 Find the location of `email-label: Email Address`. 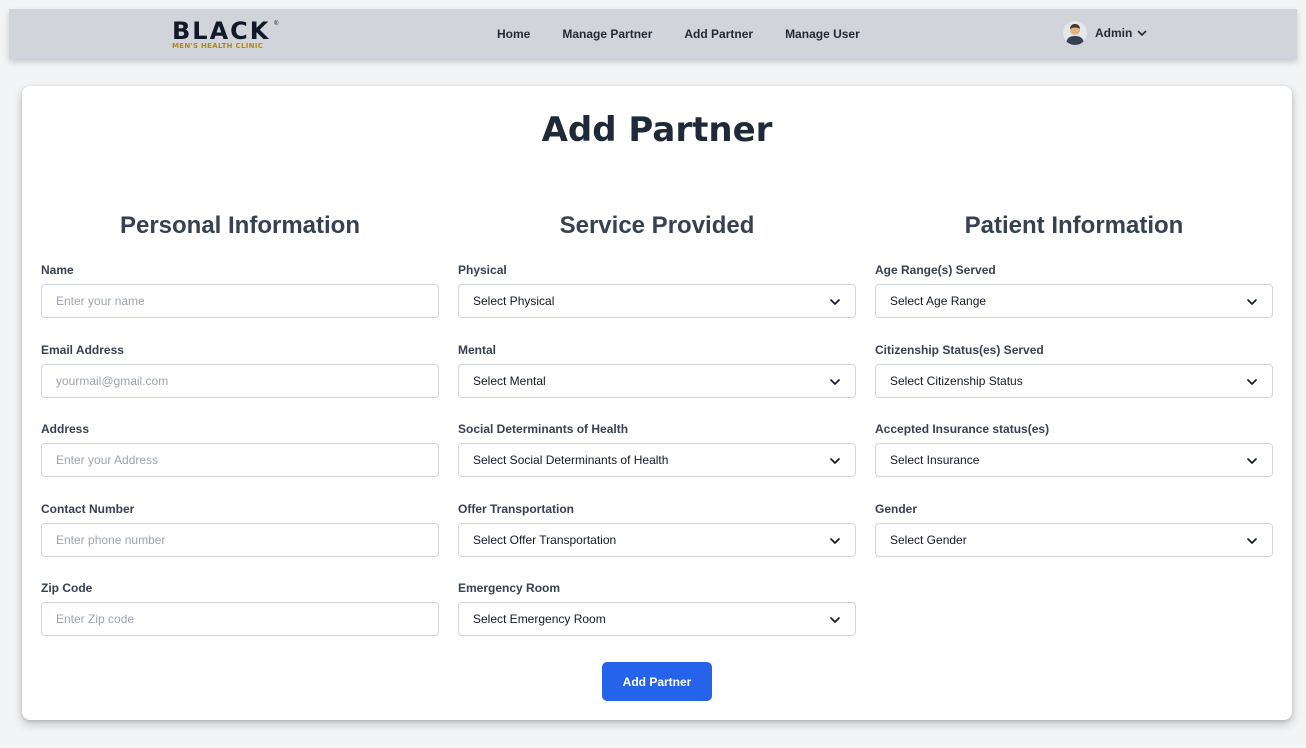

email-label: Email Address is located at coordinates (82, 350).